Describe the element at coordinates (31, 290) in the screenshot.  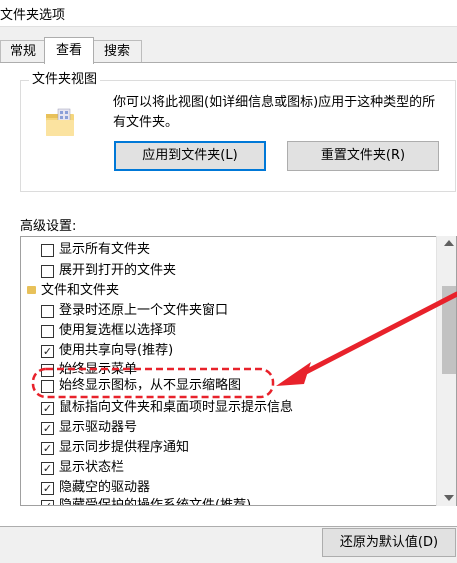
I see `folder-icon` at that location.